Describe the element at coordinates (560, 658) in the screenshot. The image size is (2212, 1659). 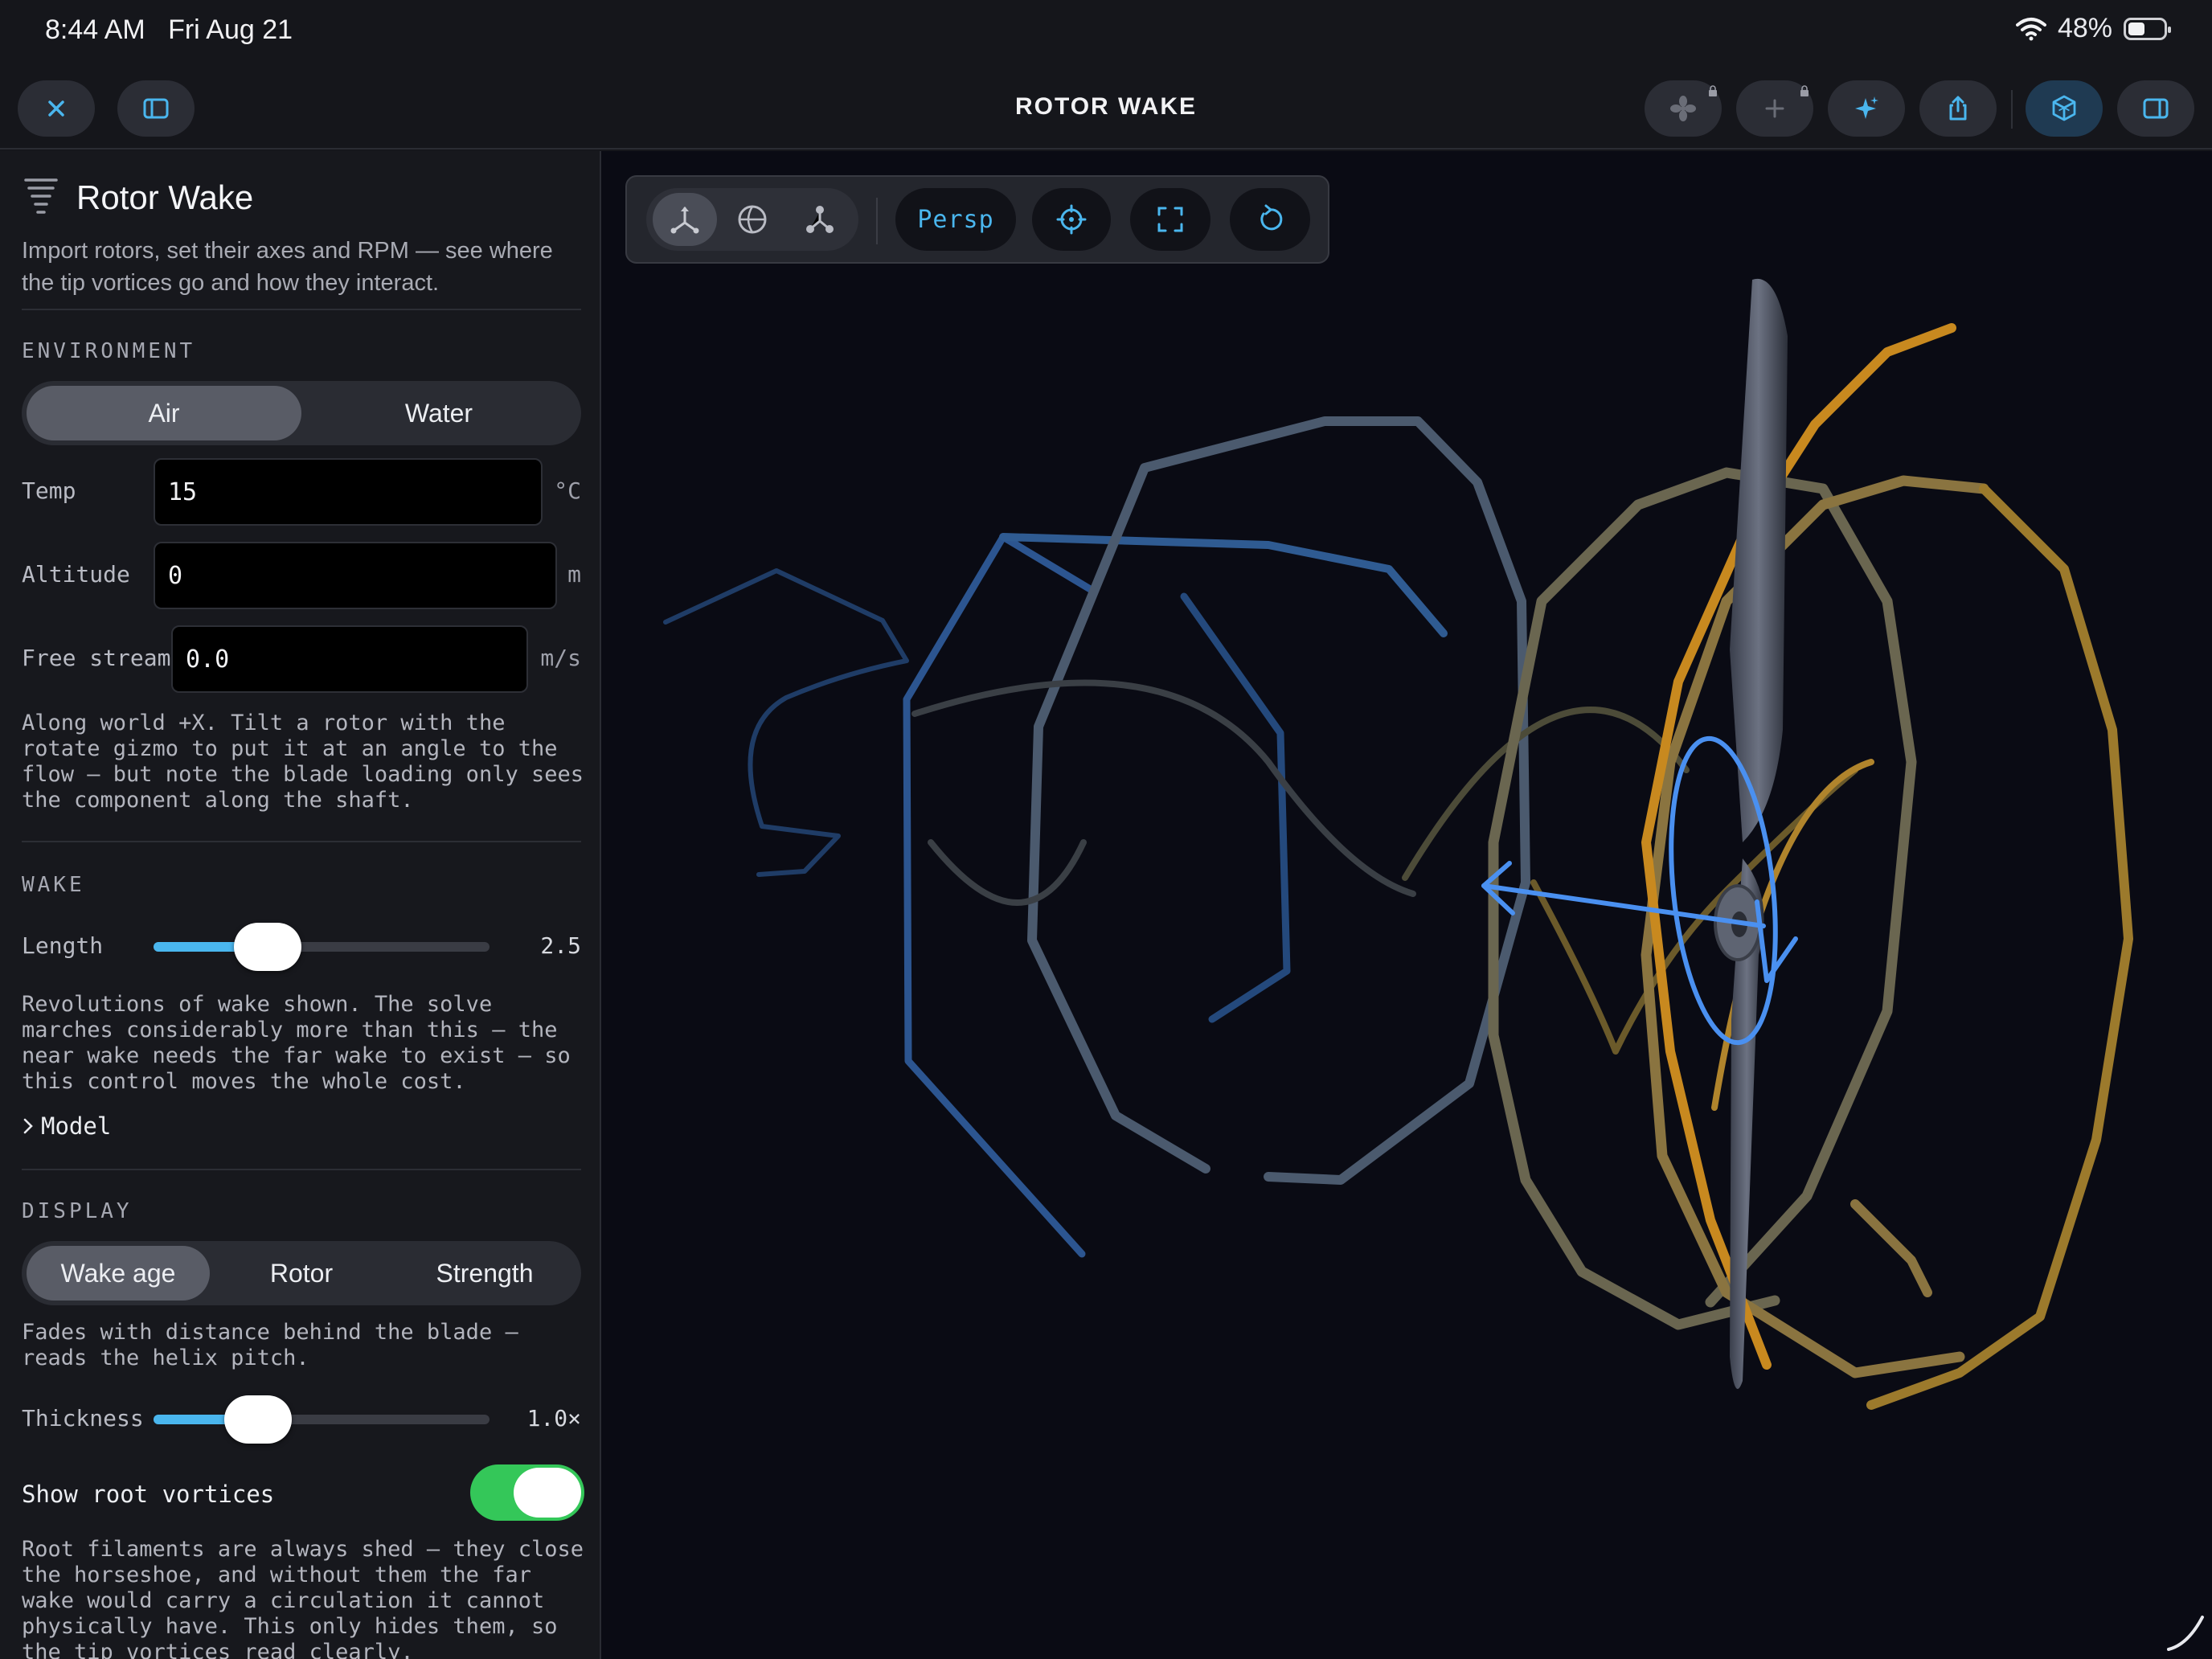
I see `free-stream-unit: m/s` at that location.